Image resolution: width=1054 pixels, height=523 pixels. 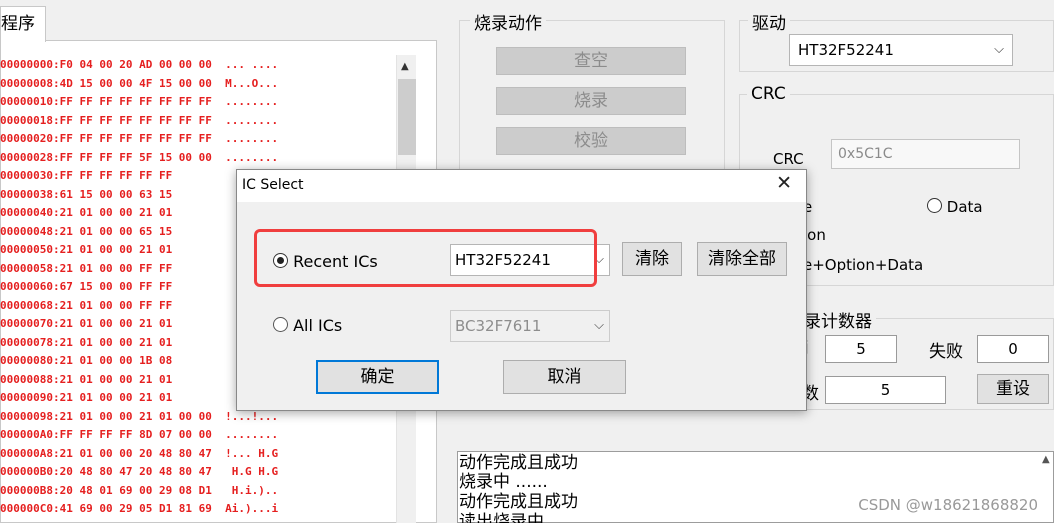 I want to click on crc-radio-data: Data, so click(x=955, y=207).